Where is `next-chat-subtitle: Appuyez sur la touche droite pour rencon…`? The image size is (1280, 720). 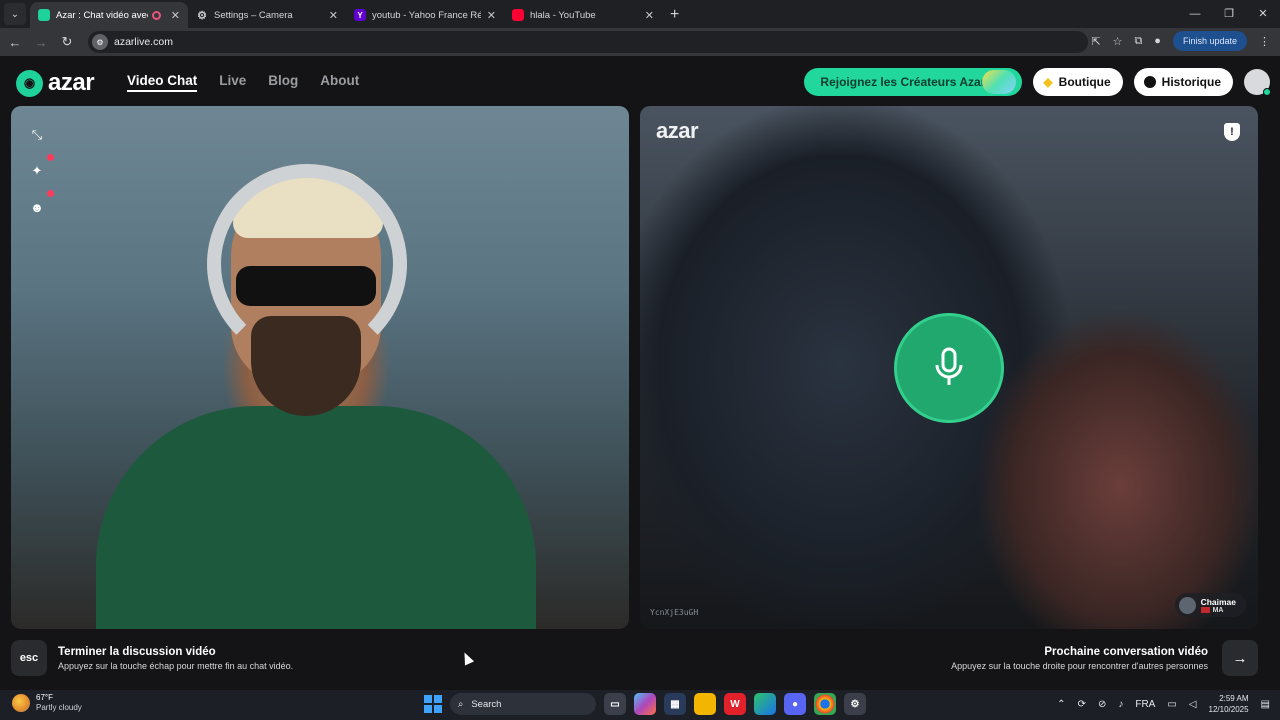 next-chat-subtitle: Appuyez sur la touche droite pour rencon… is located at coordinates (1079, 665).